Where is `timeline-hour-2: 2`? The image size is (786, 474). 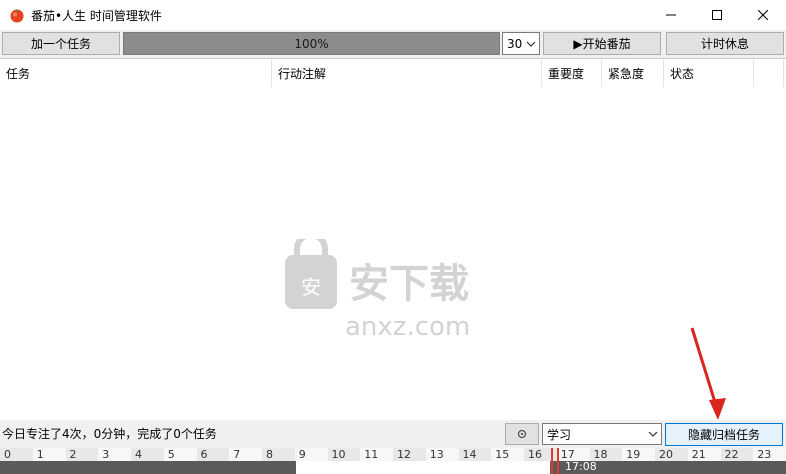 timeline-hour-2: 2 is located at coordinates (82, 454).